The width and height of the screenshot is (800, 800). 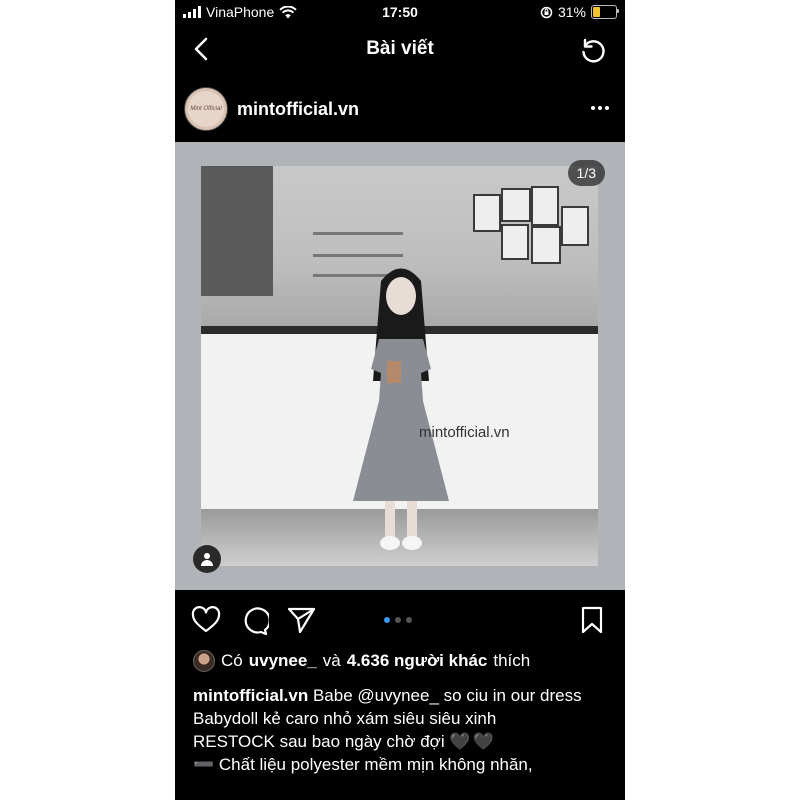 I want to click on avatar-logo: Mint Official, so click(x=206, y=109).